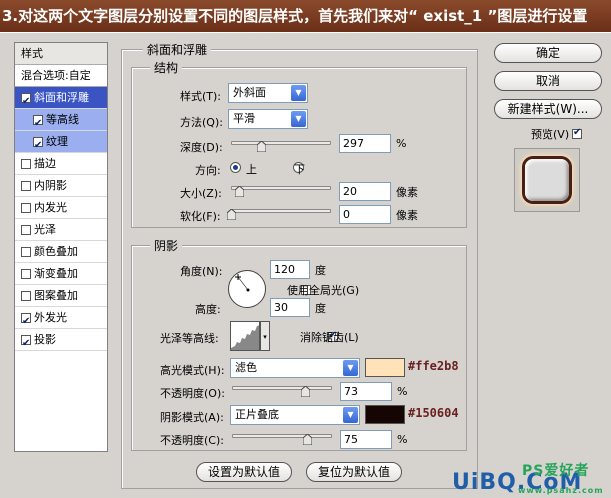  Describe the element at coordinates (192, 440) in the screenshot. I see `shadow-opacity-label: 不透明度(C):` at that location.